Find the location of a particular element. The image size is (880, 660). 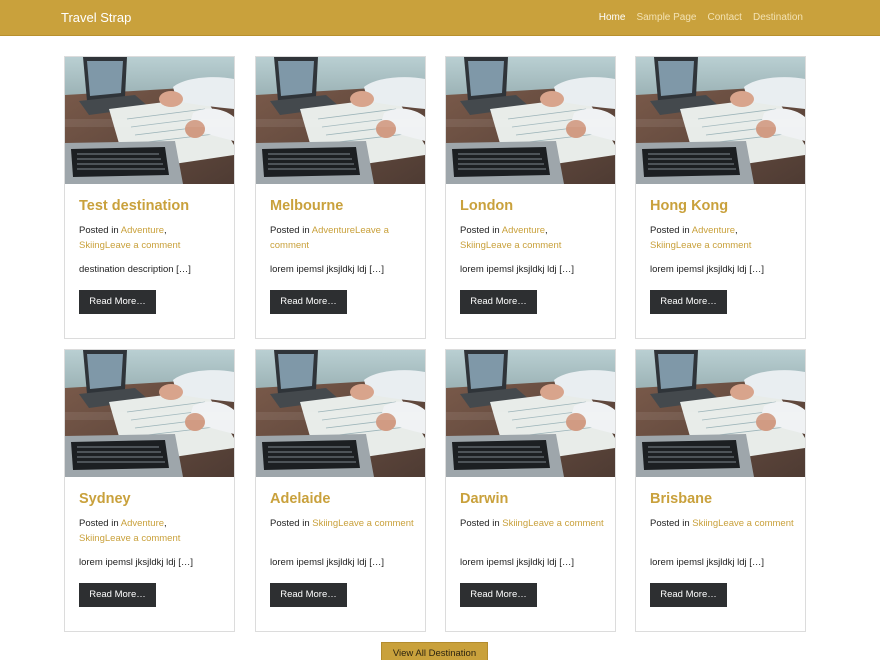

main-nav: Home Sample Page Contact Destination is located at coordinates (701, 17).